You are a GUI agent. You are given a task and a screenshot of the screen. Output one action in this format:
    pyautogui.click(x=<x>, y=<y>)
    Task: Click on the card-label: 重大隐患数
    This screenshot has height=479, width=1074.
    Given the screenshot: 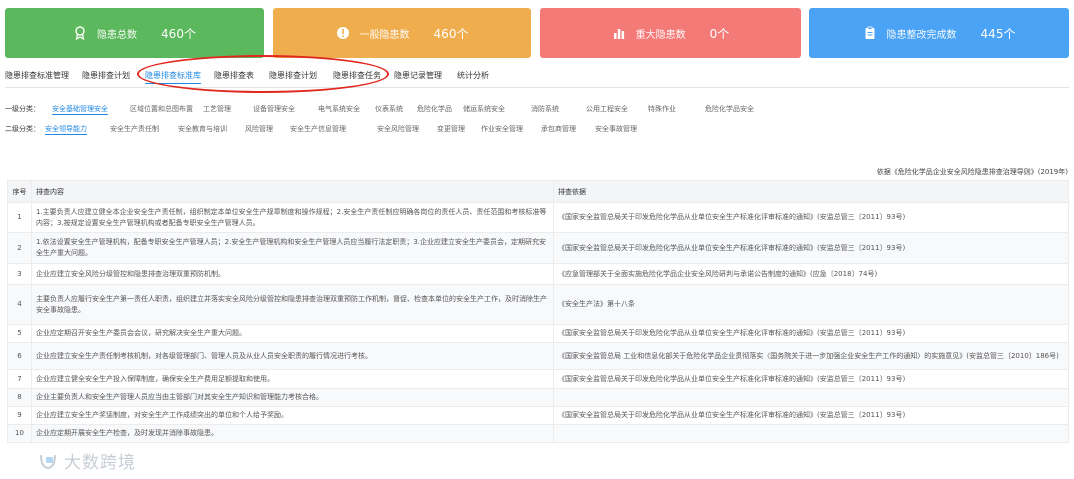 What is the action you would take?
    pyautogui.click(x=660, y=35)
    